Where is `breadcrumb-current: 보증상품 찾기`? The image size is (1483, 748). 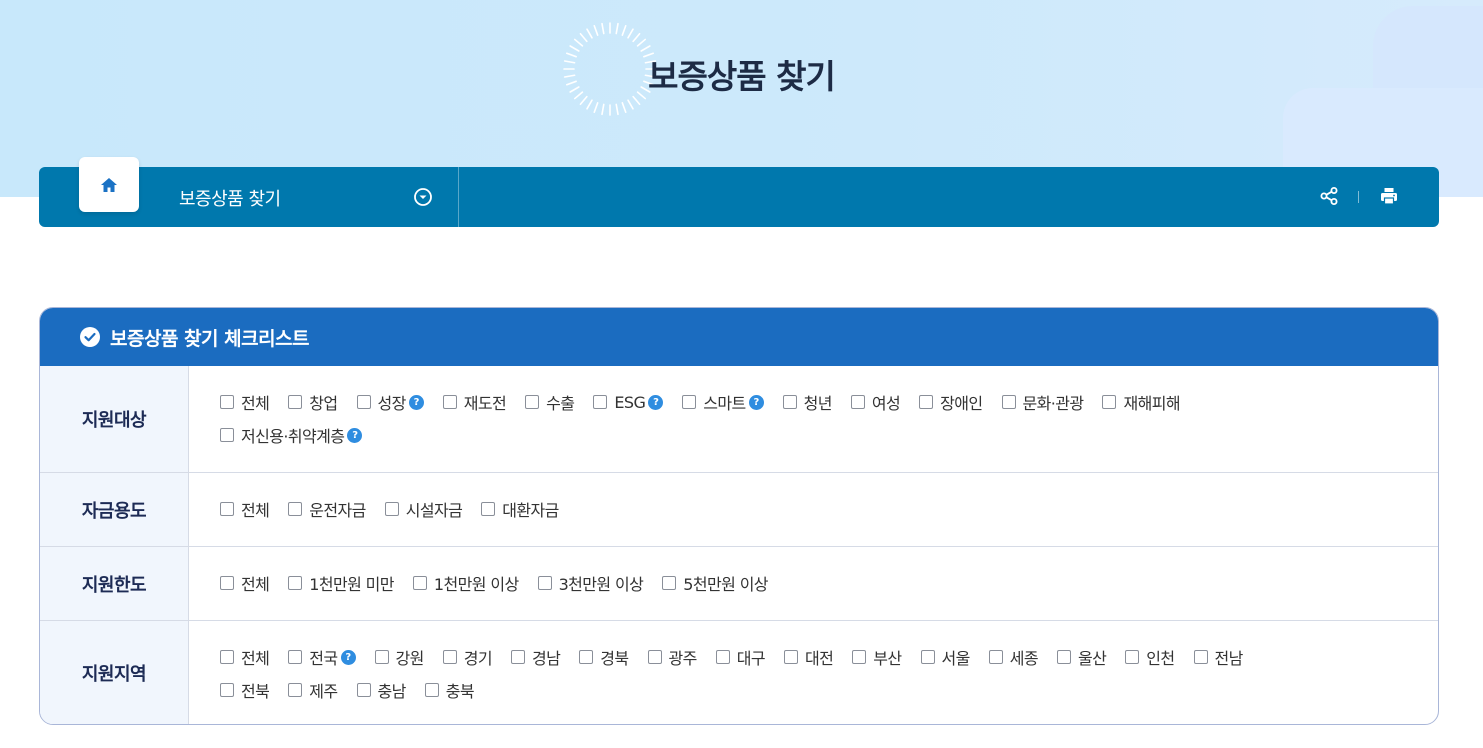 breadcrumb-current: 보증상품 찾기 is located at coordinates (230, 198).